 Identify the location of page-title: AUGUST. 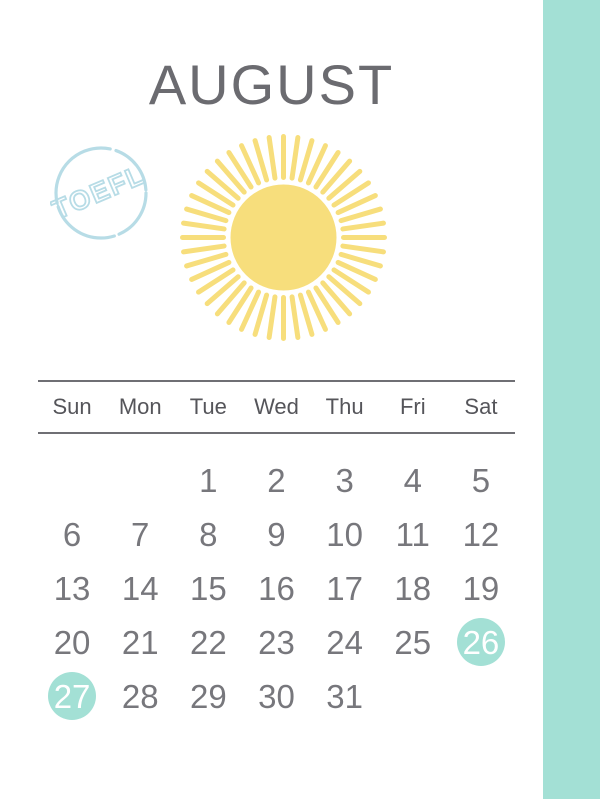
(271, 84).